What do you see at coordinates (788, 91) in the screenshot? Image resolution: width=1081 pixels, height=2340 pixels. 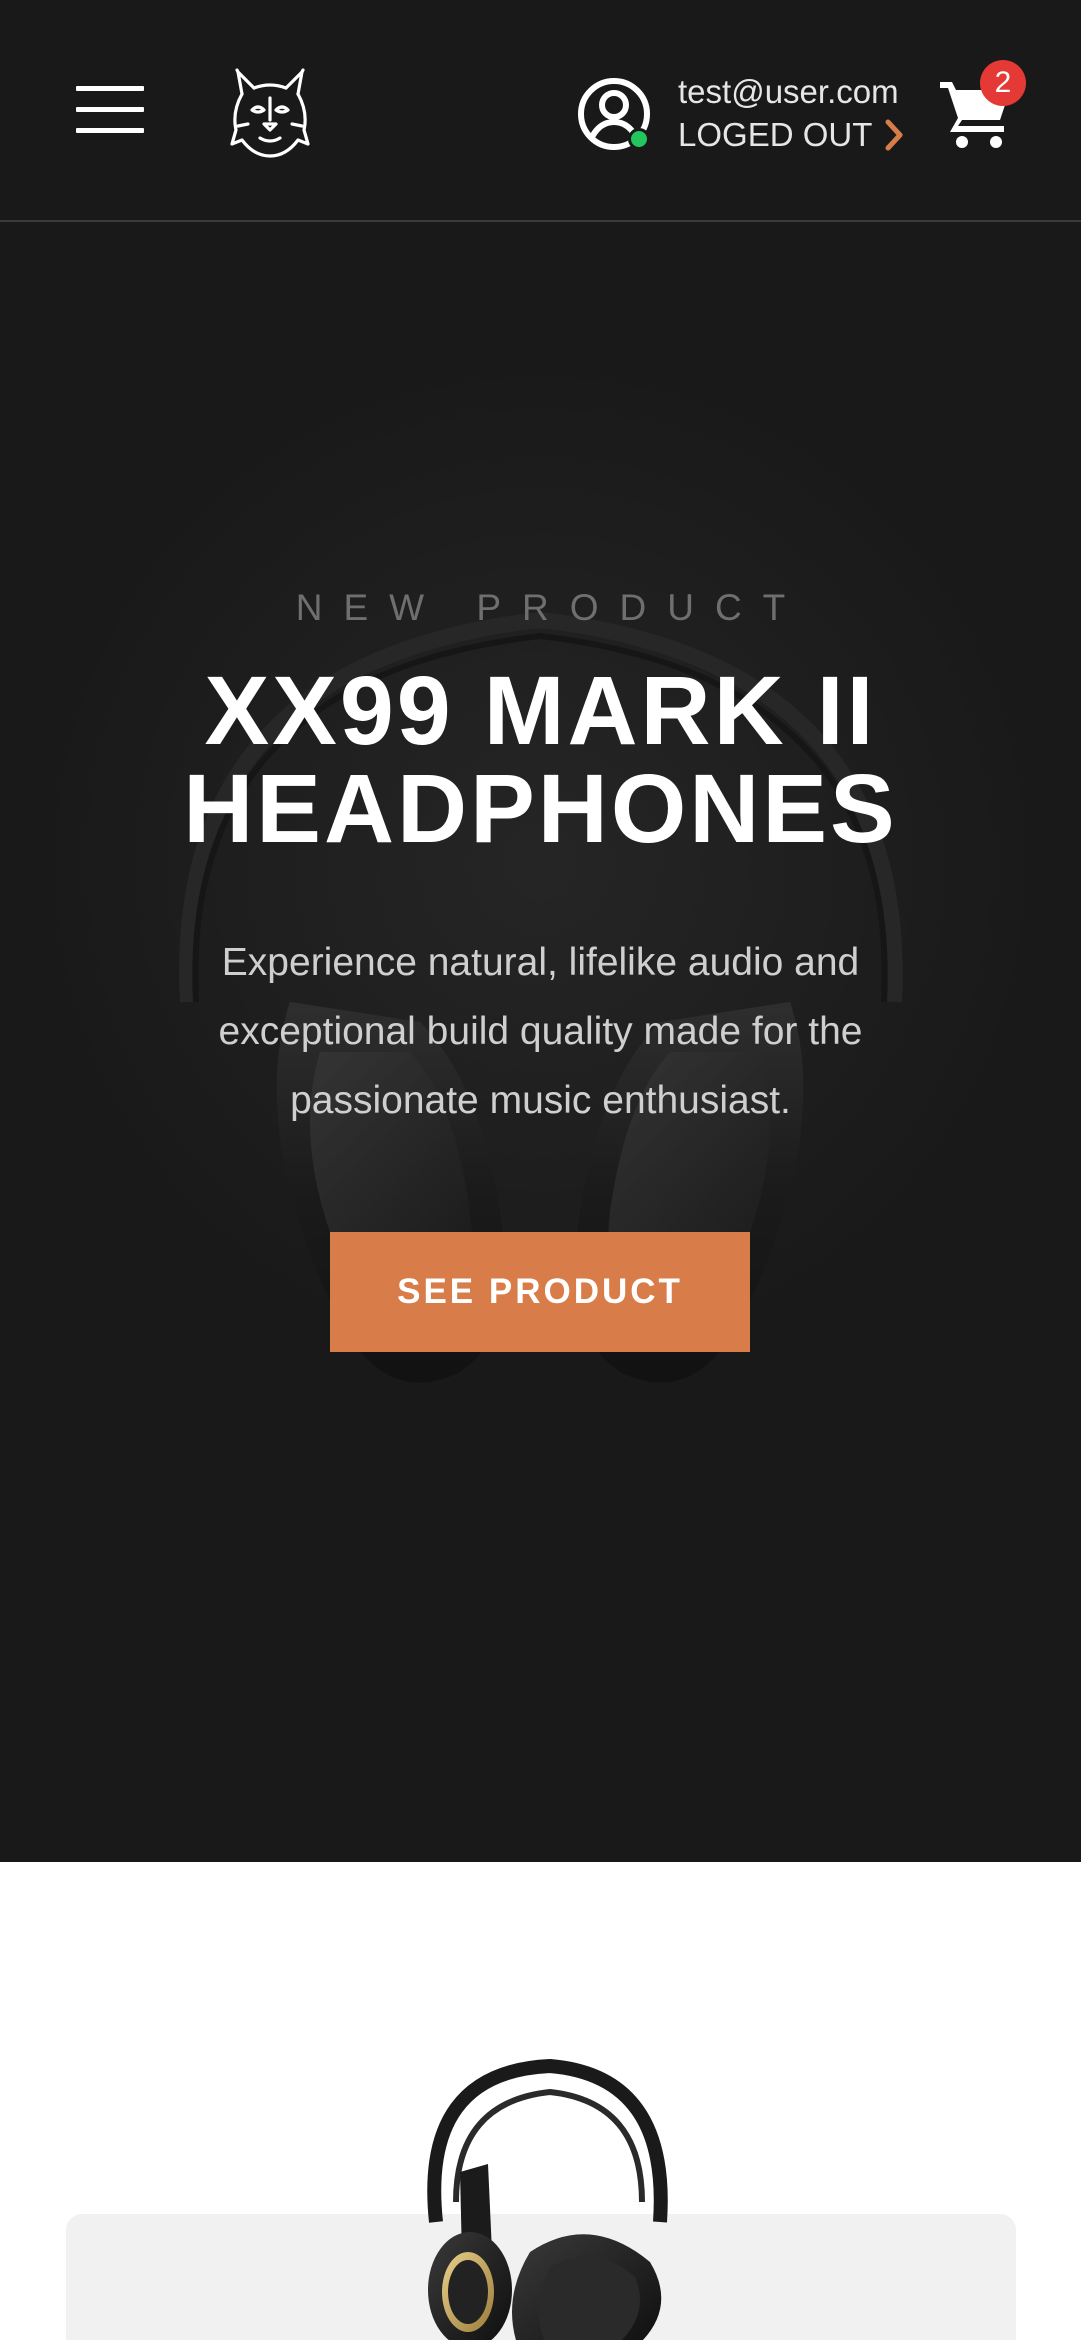 I see `user-email: test@user.com` at bounding box center [788, 91].